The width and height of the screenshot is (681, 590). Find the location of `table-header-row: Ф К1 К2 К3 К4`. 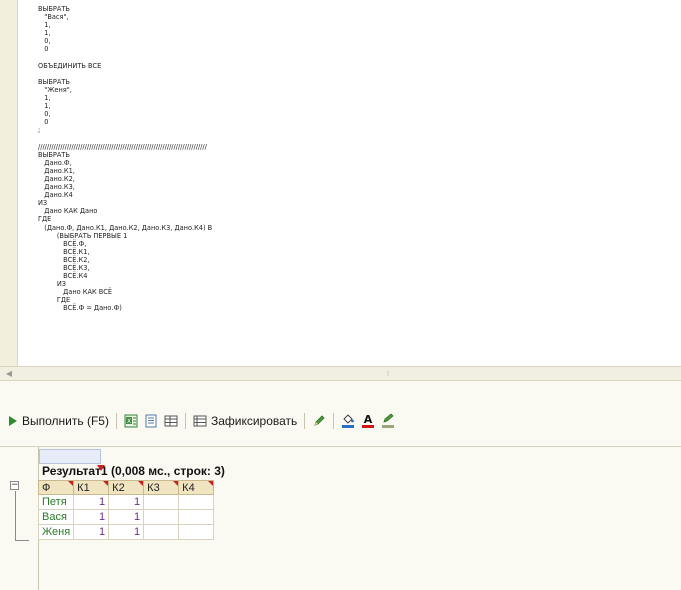

table-header-row: Ф К1 К2 К3 К4 is located at coordinates (126, 487).